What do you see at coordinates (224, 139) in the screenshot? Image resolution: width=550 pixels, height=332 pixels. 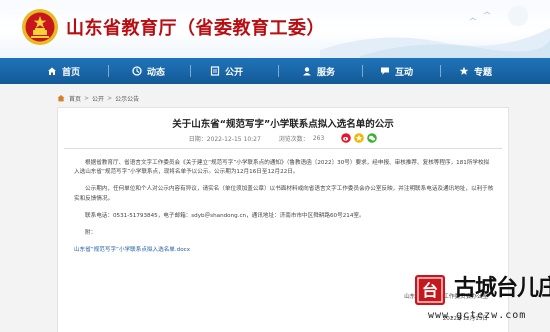 I see `article-date: 日期：2022-12-15 10:27` at bounding box center [224, 139].